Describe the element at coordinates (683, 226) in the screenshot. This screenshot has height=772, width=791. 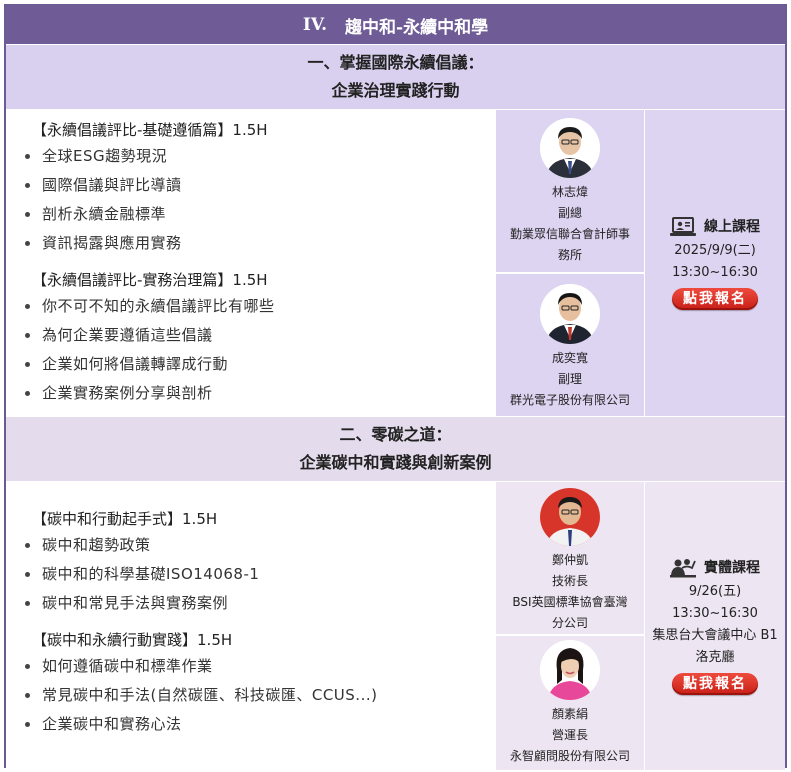
I see `laptop-video-icon` at that location.